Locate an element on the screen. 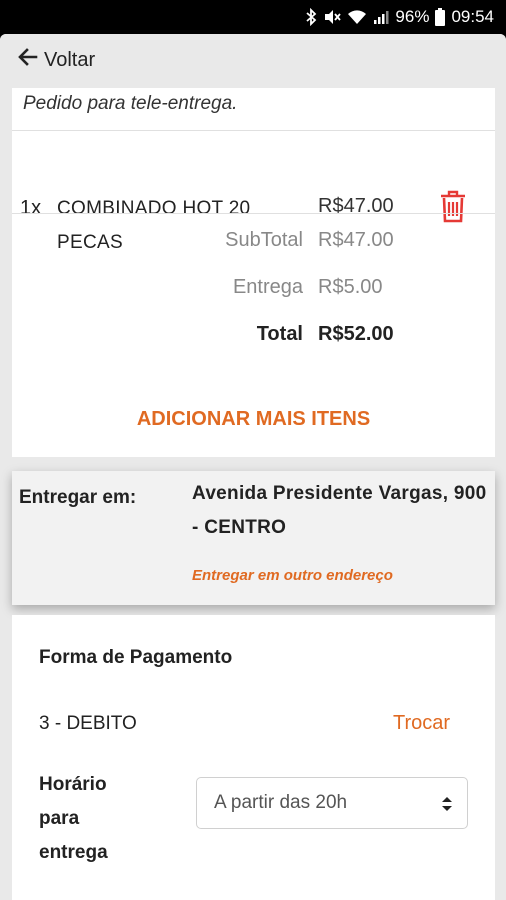 The image size is (506, 900). back-label: Voltar is located at coordinates (70, 59).